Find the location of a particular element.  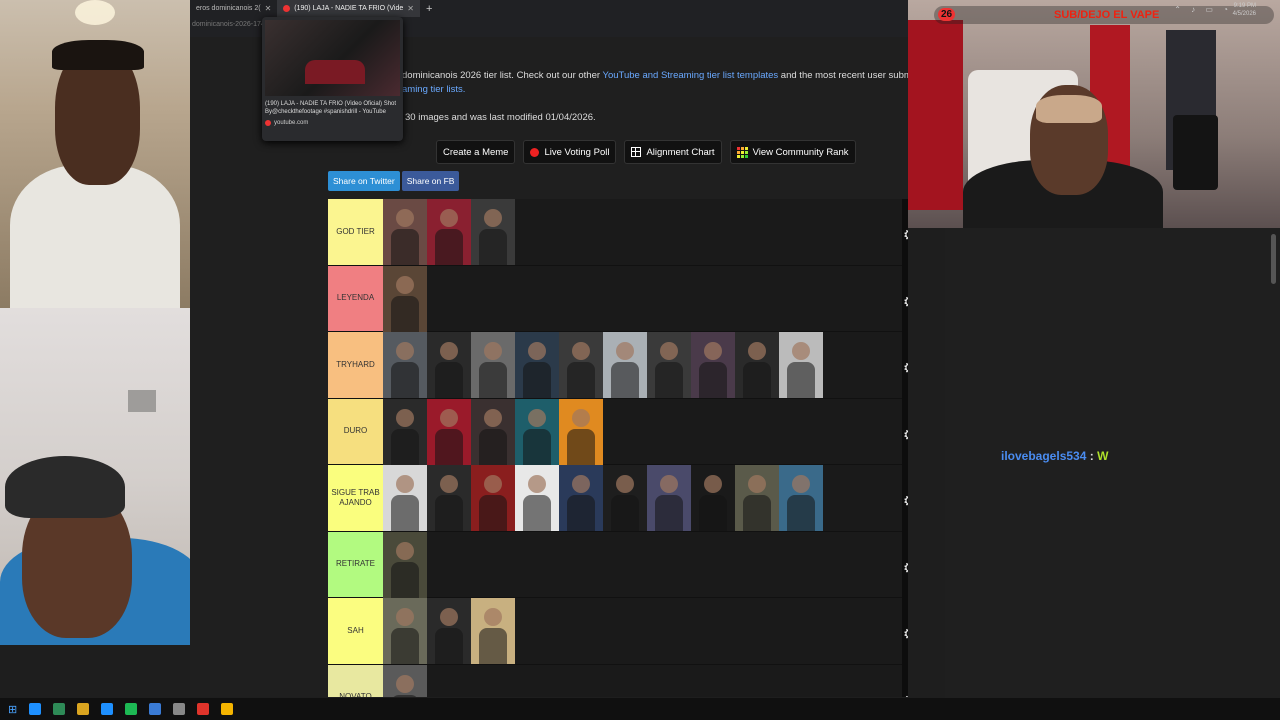

url-text: dominicanois-2026-174 is located at coordinates (228, 24).